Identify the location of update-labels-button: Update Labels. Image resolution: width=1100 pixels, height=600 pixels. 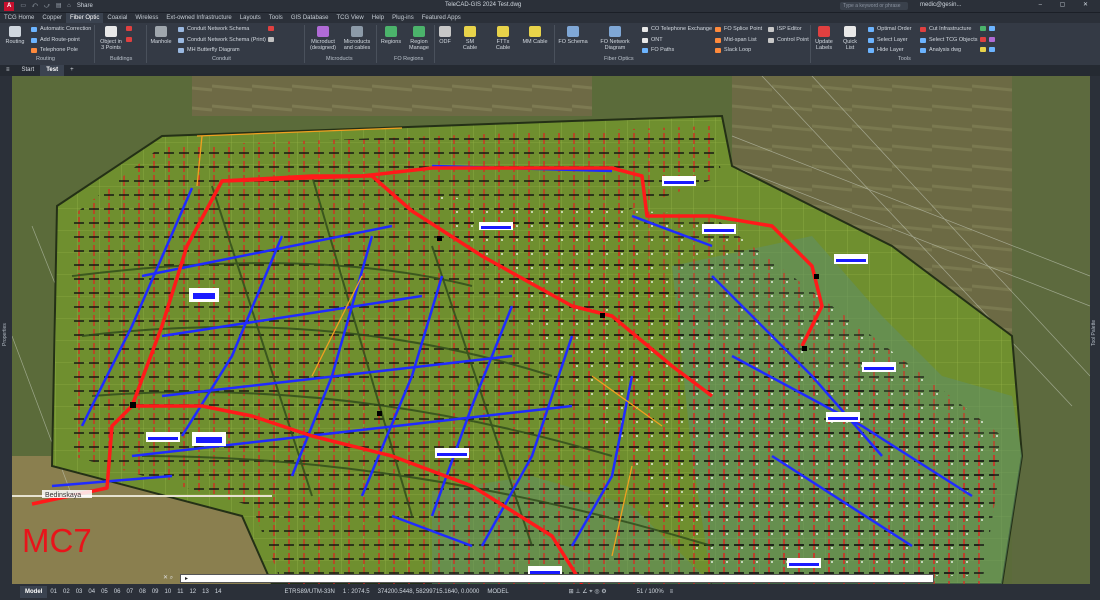
(824, 38).